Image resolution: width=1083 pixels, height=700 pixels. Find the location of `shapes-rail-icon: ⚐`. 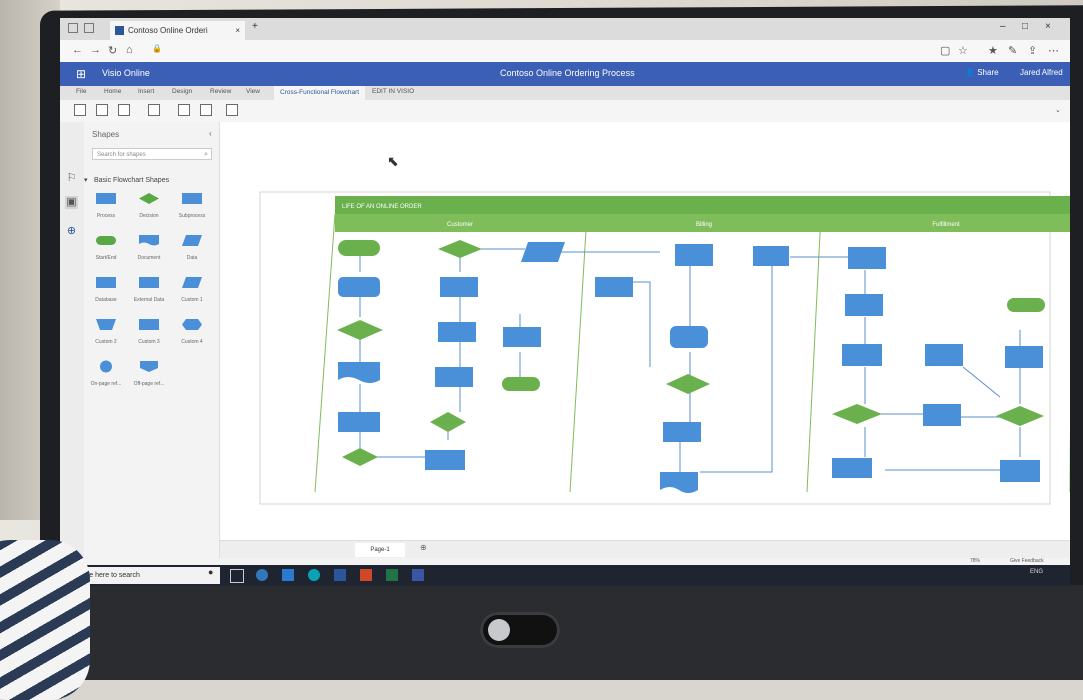

shapes-rail-icon: ⚐ is located at coordinates (71, 178).